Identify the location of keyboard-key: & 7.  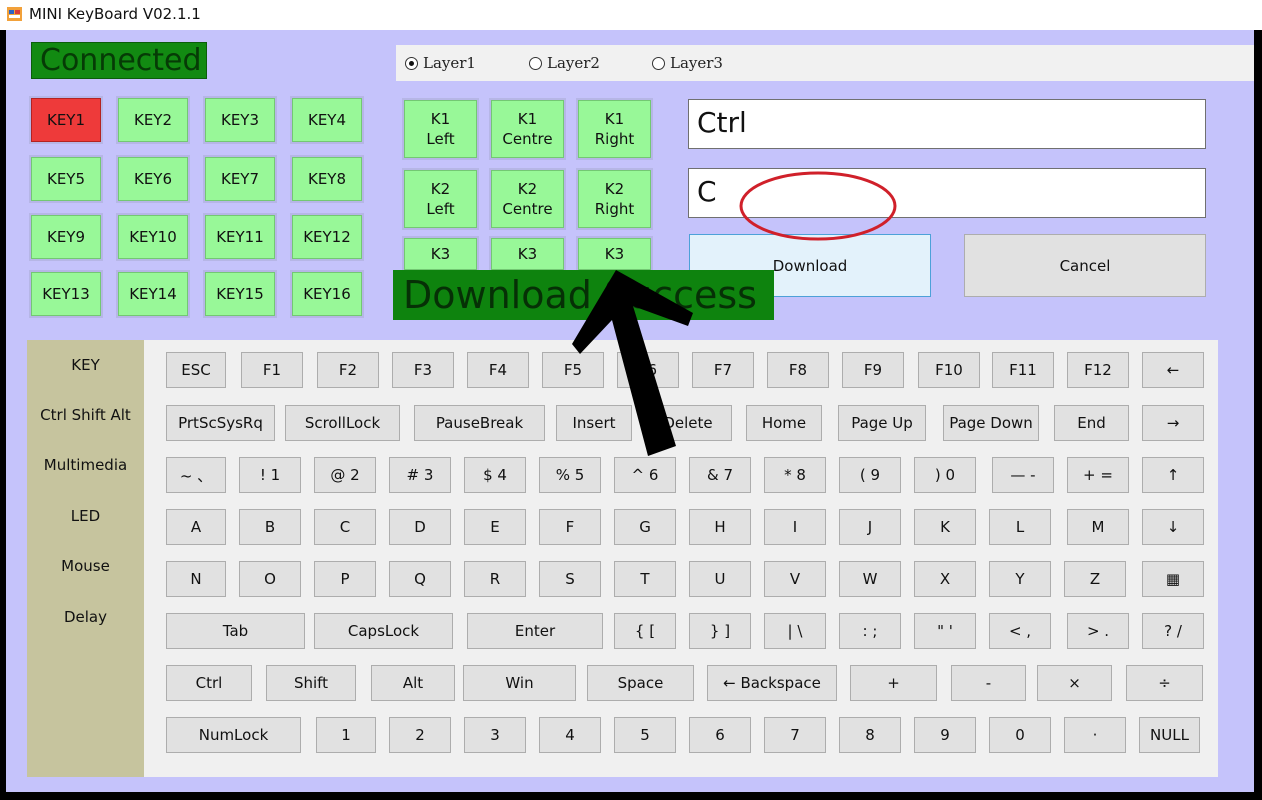
(720, 475).